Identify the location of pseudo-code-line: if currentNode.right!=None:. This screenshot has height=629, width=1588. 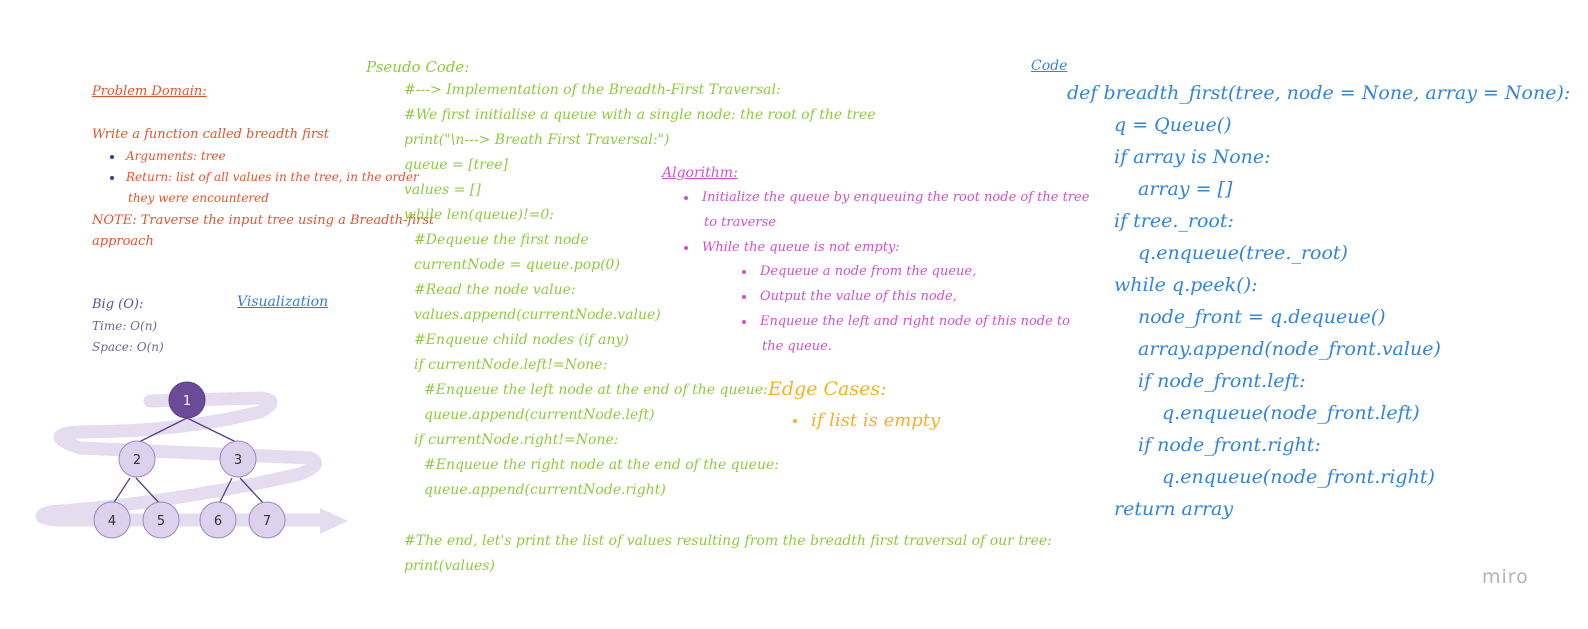
(516, 440).